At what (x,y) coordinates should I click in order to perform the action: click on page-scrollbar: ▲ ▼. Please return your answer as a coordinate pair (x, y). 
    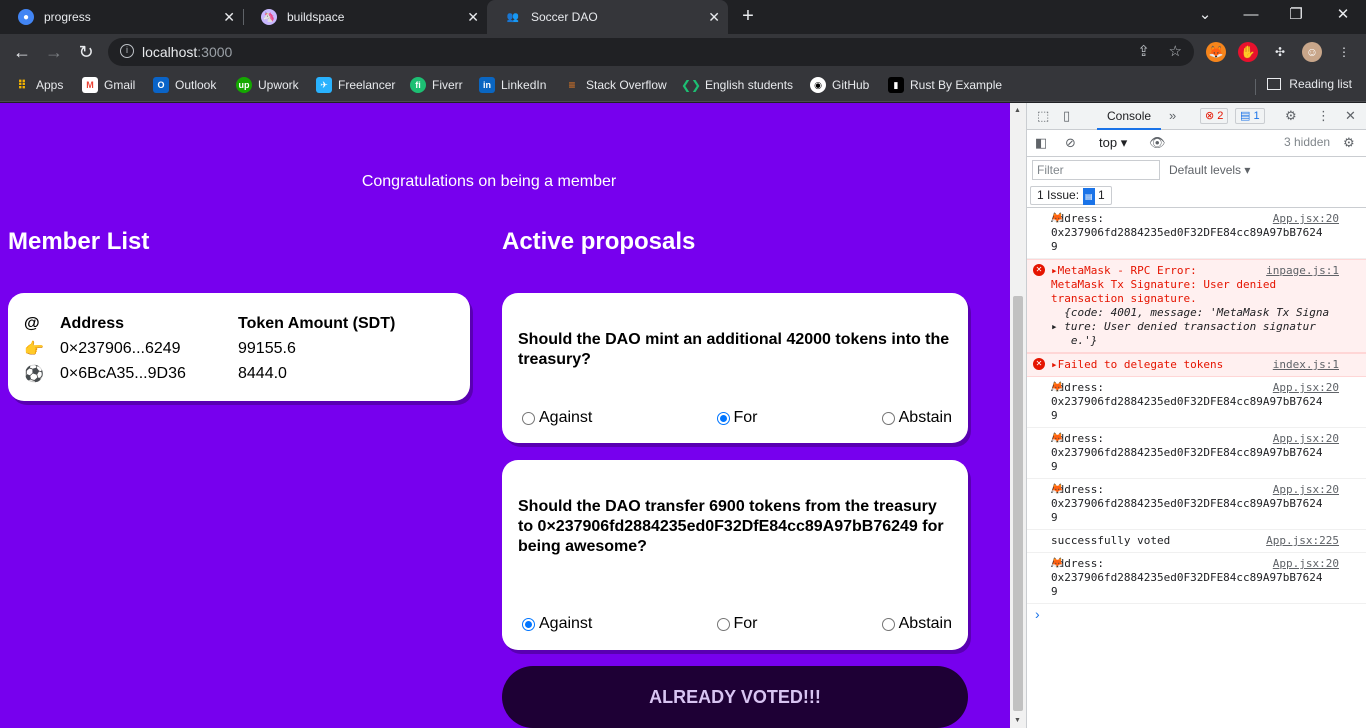
    Looking at the image, I should click on (1018, 415).